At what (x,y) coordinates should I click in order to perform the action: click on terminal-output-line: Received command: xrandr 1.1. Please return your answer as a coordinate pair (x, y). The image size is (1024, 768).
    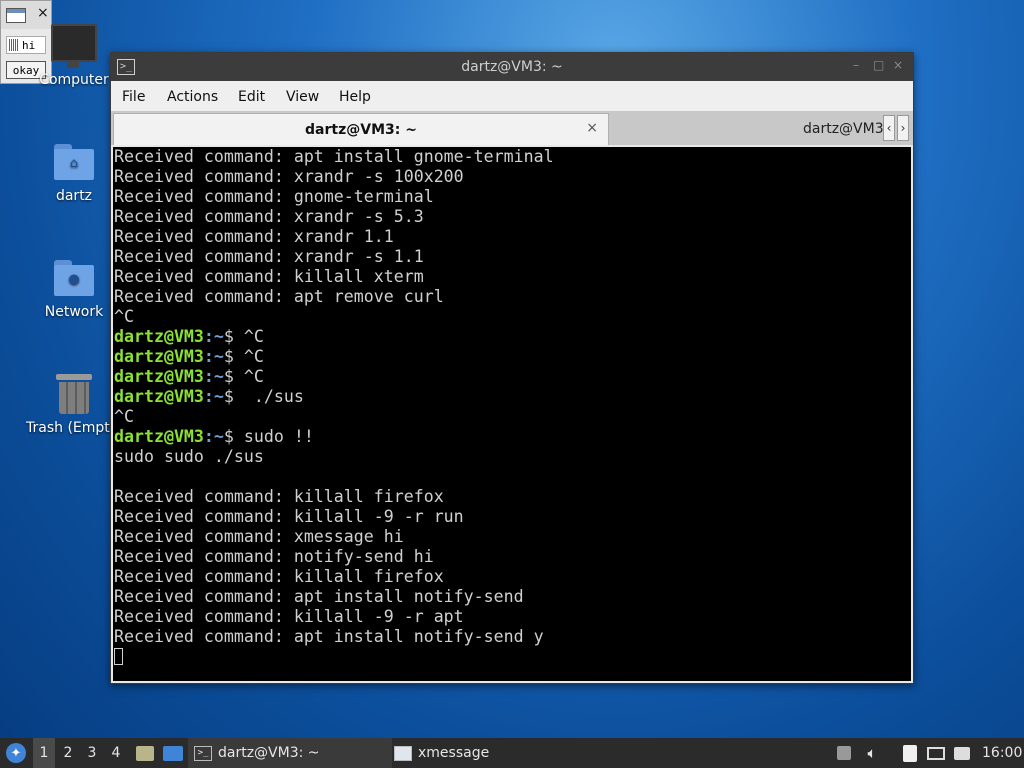
    Looking at the image, I should click on (254, 236).